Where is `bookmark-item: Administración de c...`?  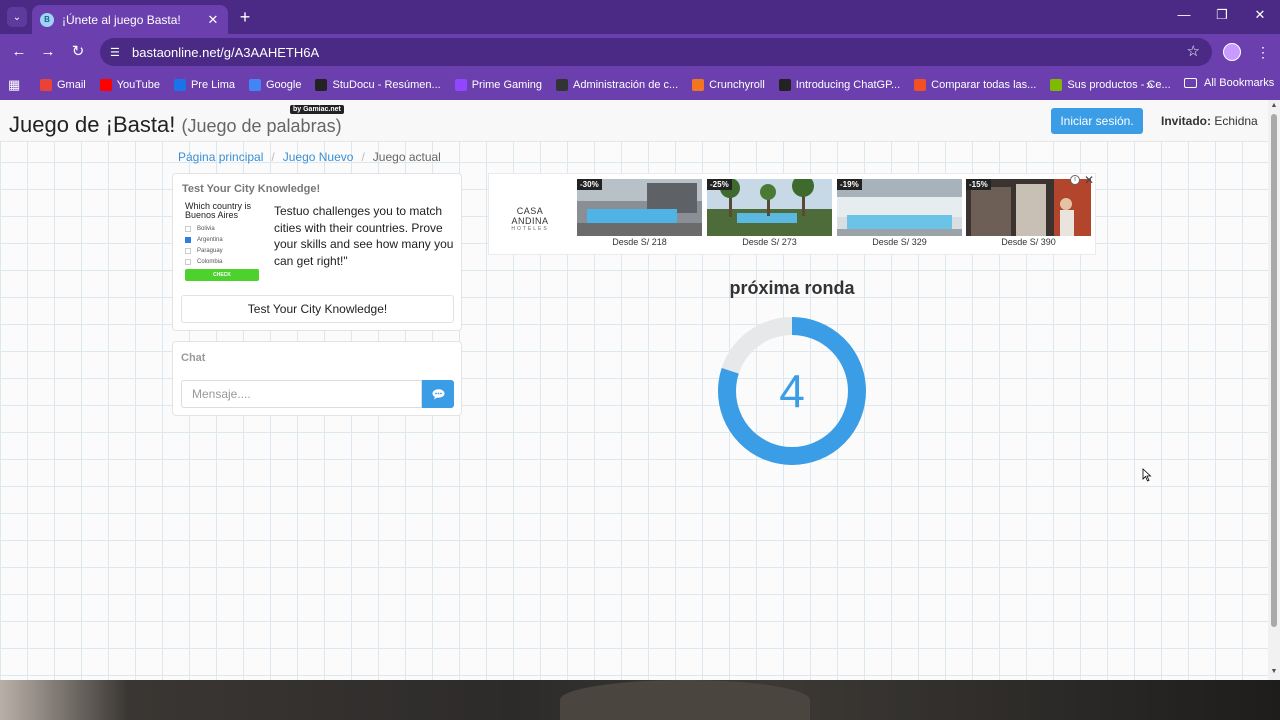 bookmark-item: Administración de c... is located at coordinates (617, 85).